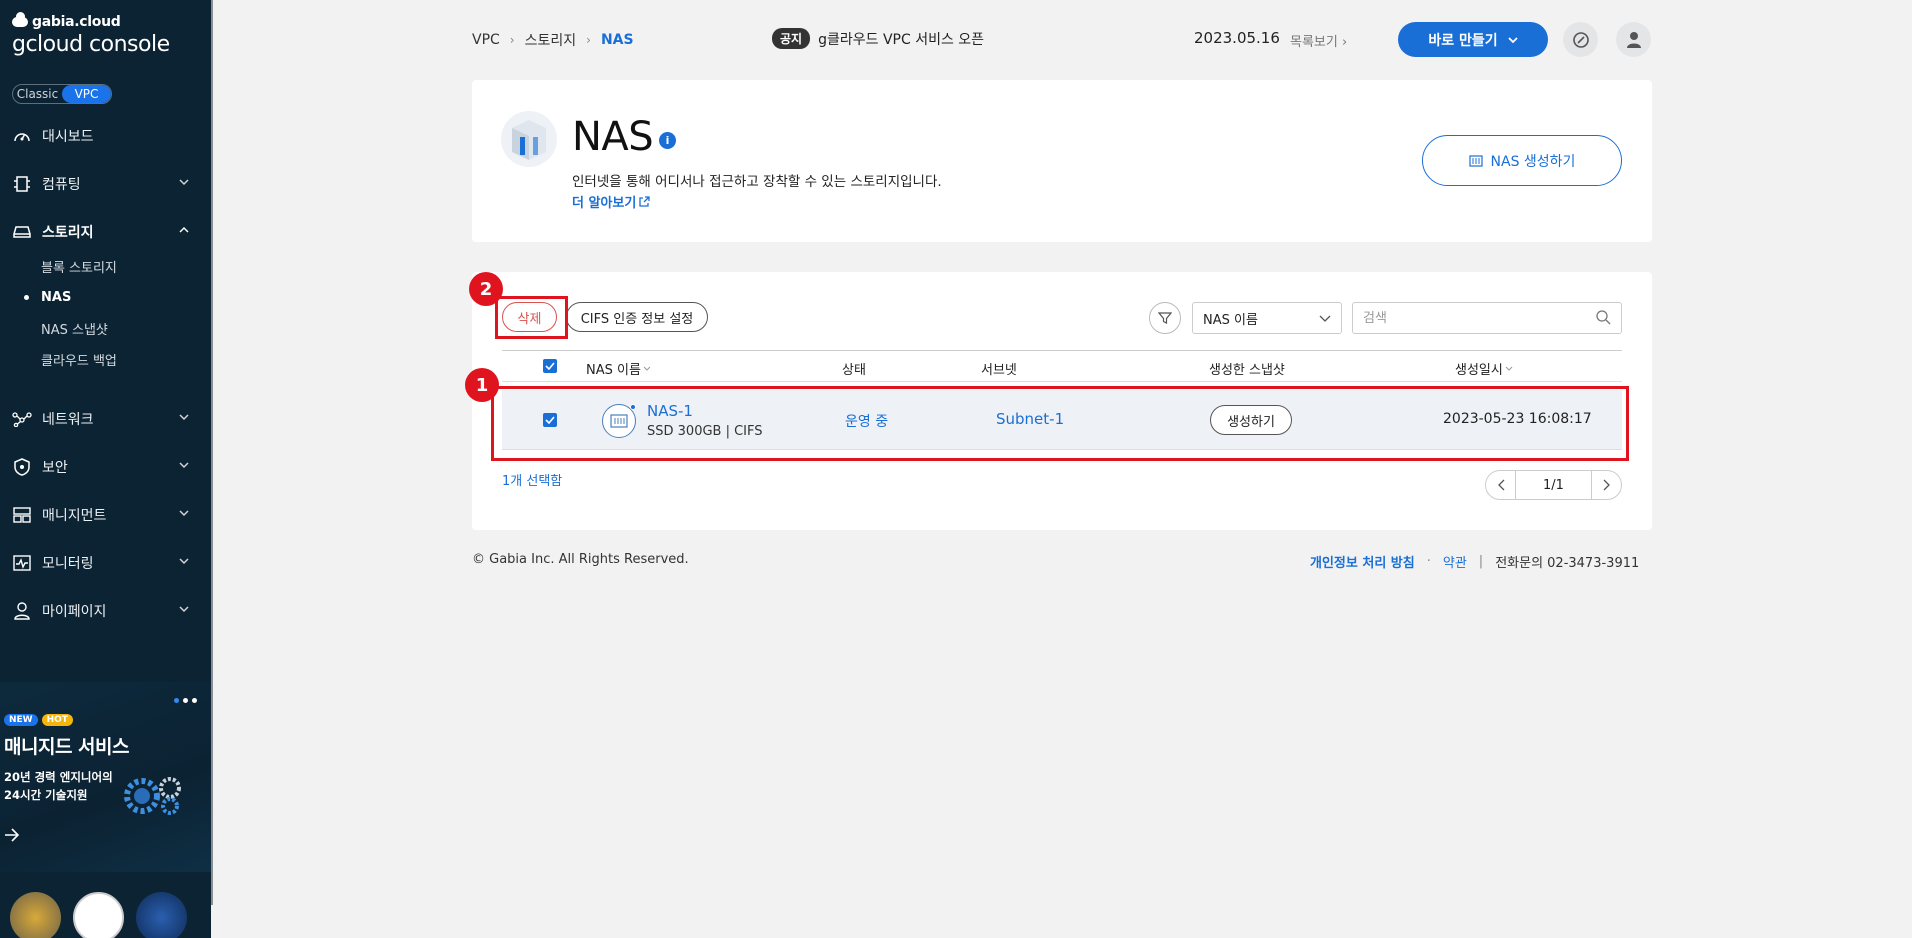  What do you see at coordinates (20, 19) in the screenshot?
I see `cloud-logo-icon` at bounding box center [20, 19].